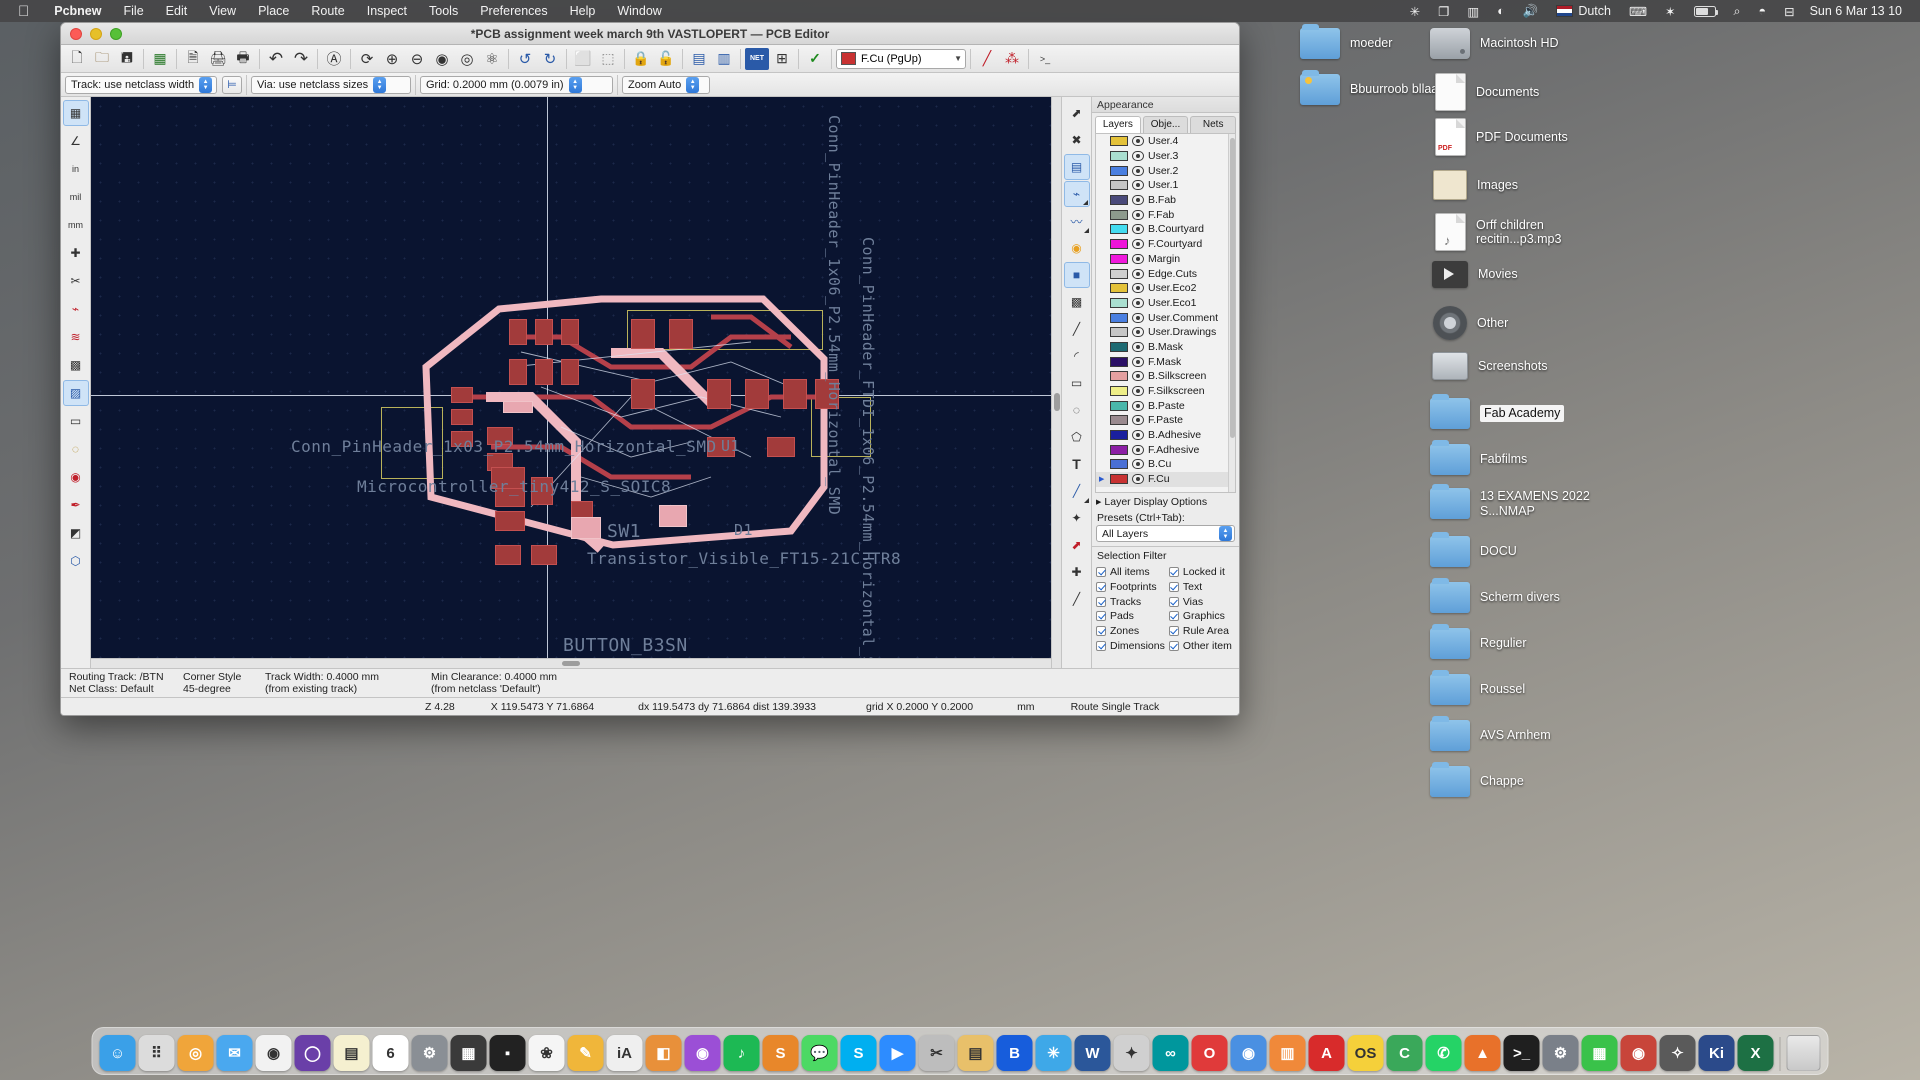  I want to click on footprint-library-icon: ▥, so click(724, 59).